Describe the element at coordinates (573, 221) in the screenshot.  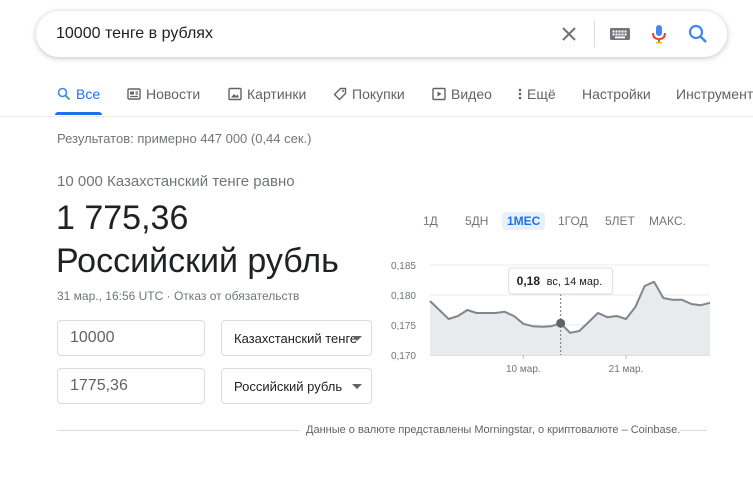
I see `range-1y: 1ГОД` at that location.